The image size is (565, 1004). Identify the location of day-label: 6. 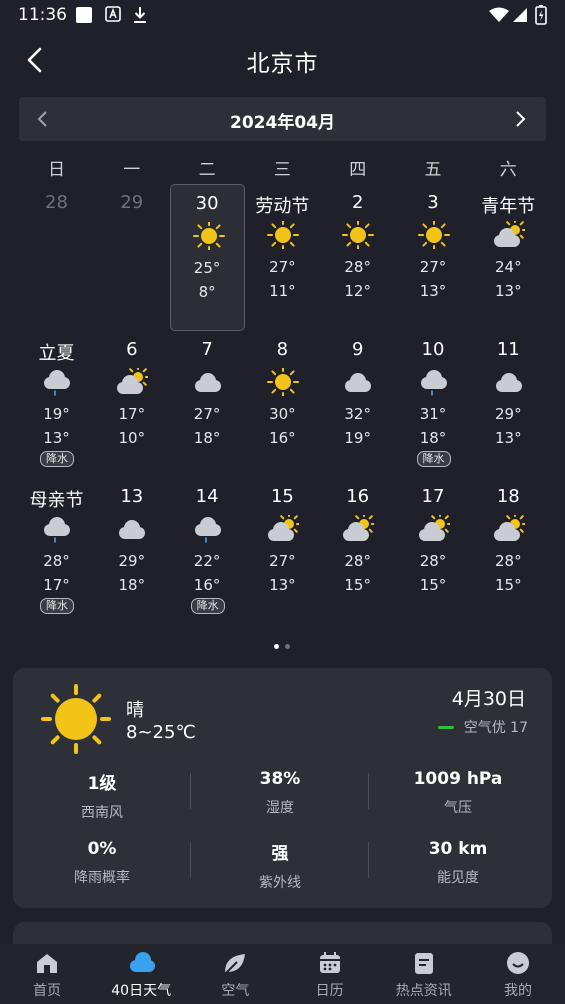
(132, 349).